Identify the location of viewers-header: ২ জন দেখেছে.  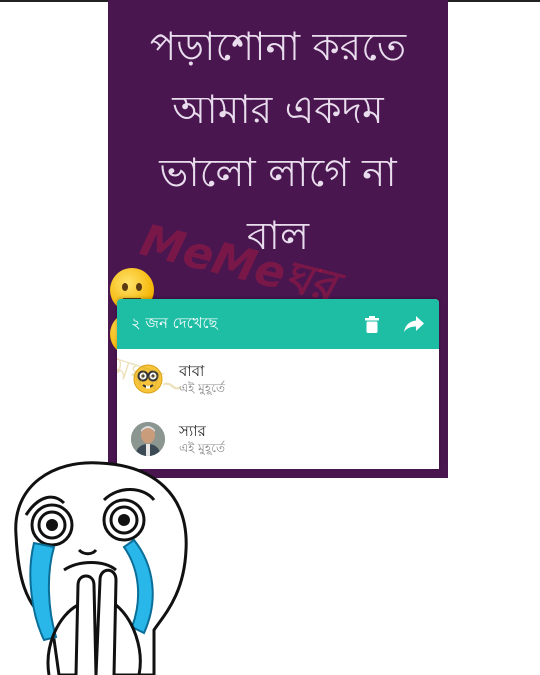
(278, 324).